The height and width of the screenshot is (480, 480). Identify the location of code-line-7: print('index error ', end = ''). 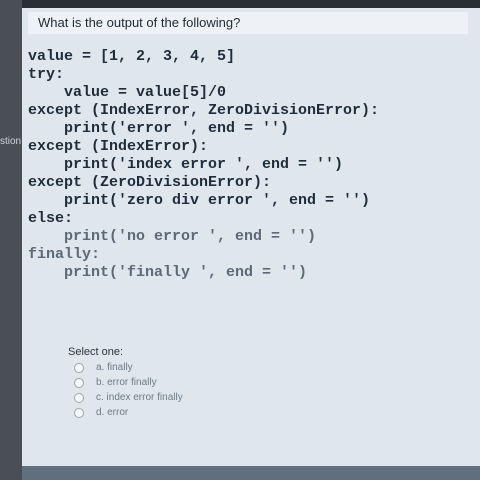
(186, 164).